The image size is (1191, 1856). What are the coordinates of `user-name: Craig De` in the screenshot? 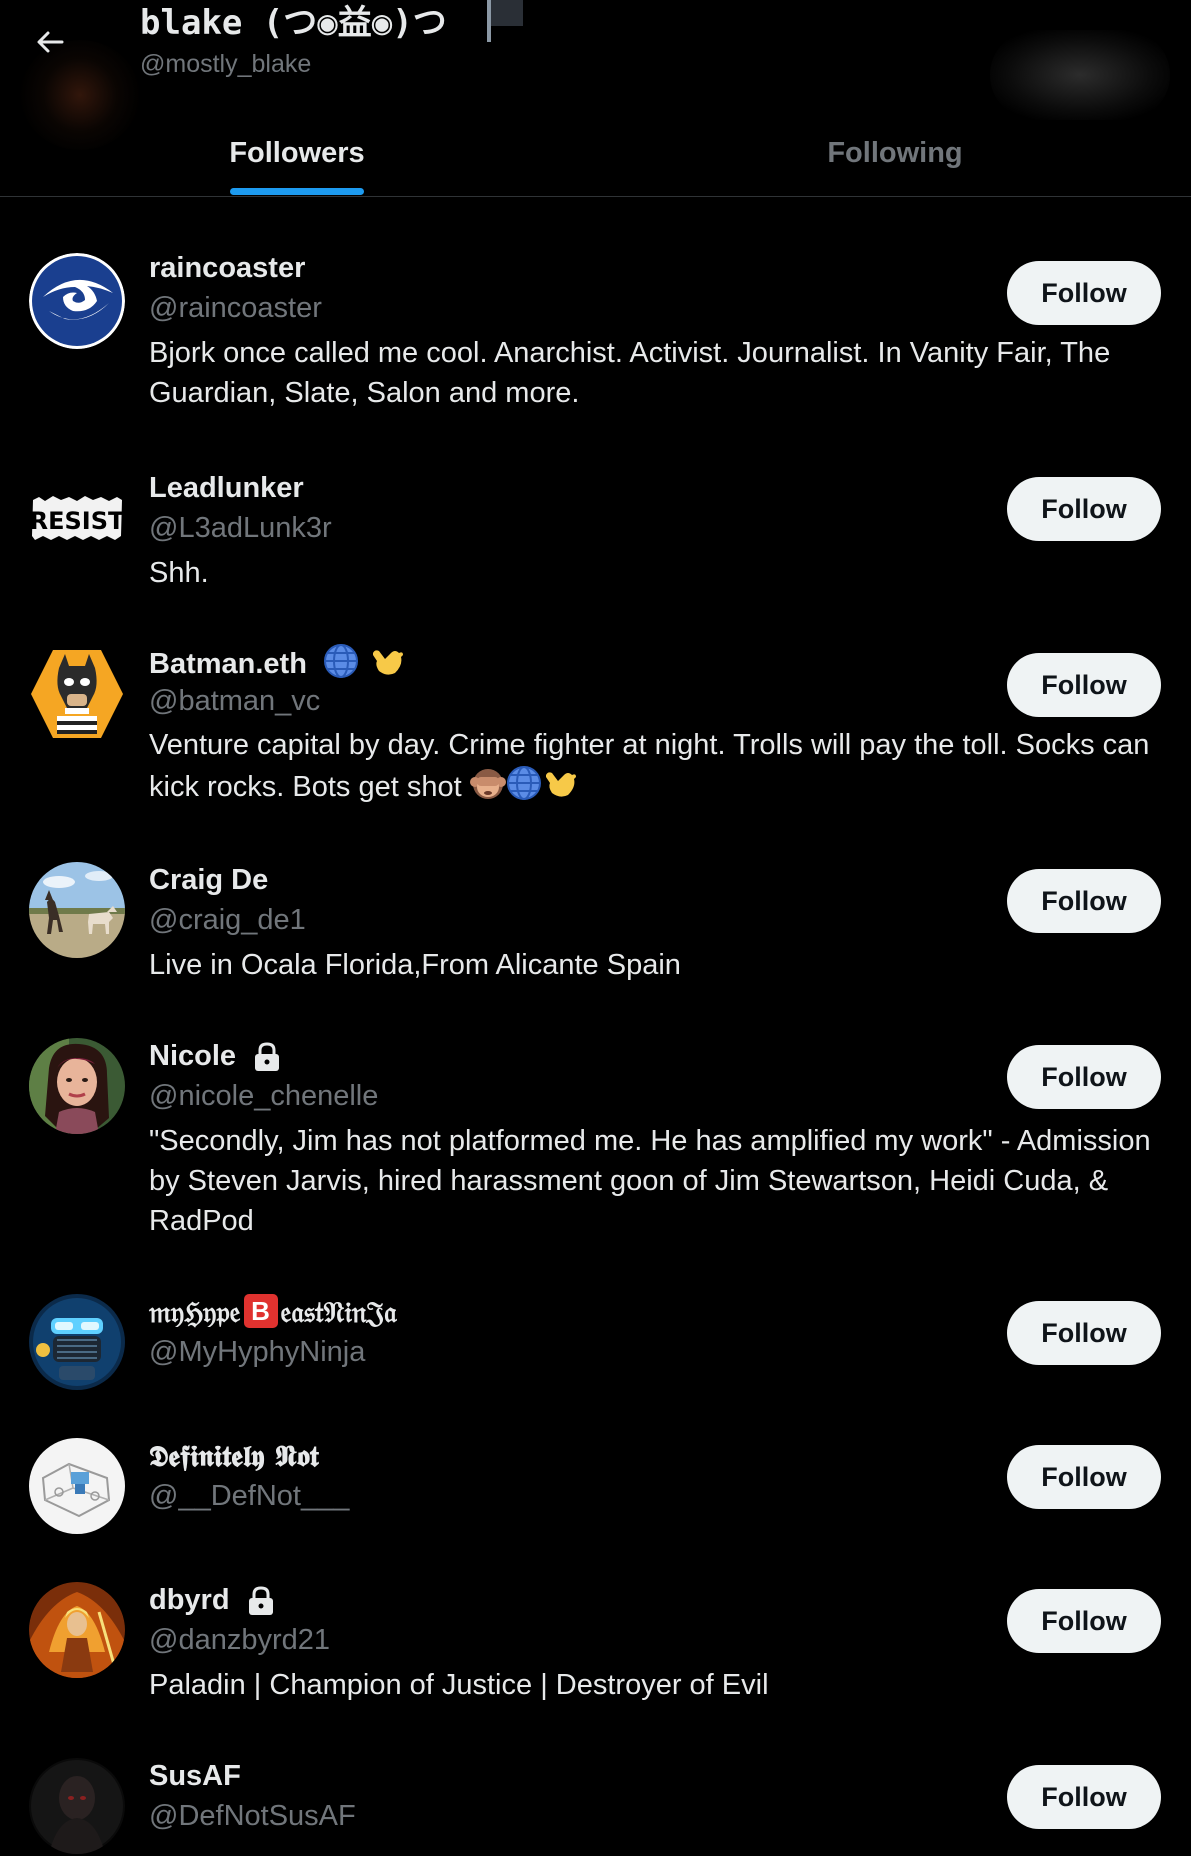 It's located at (208, 880).